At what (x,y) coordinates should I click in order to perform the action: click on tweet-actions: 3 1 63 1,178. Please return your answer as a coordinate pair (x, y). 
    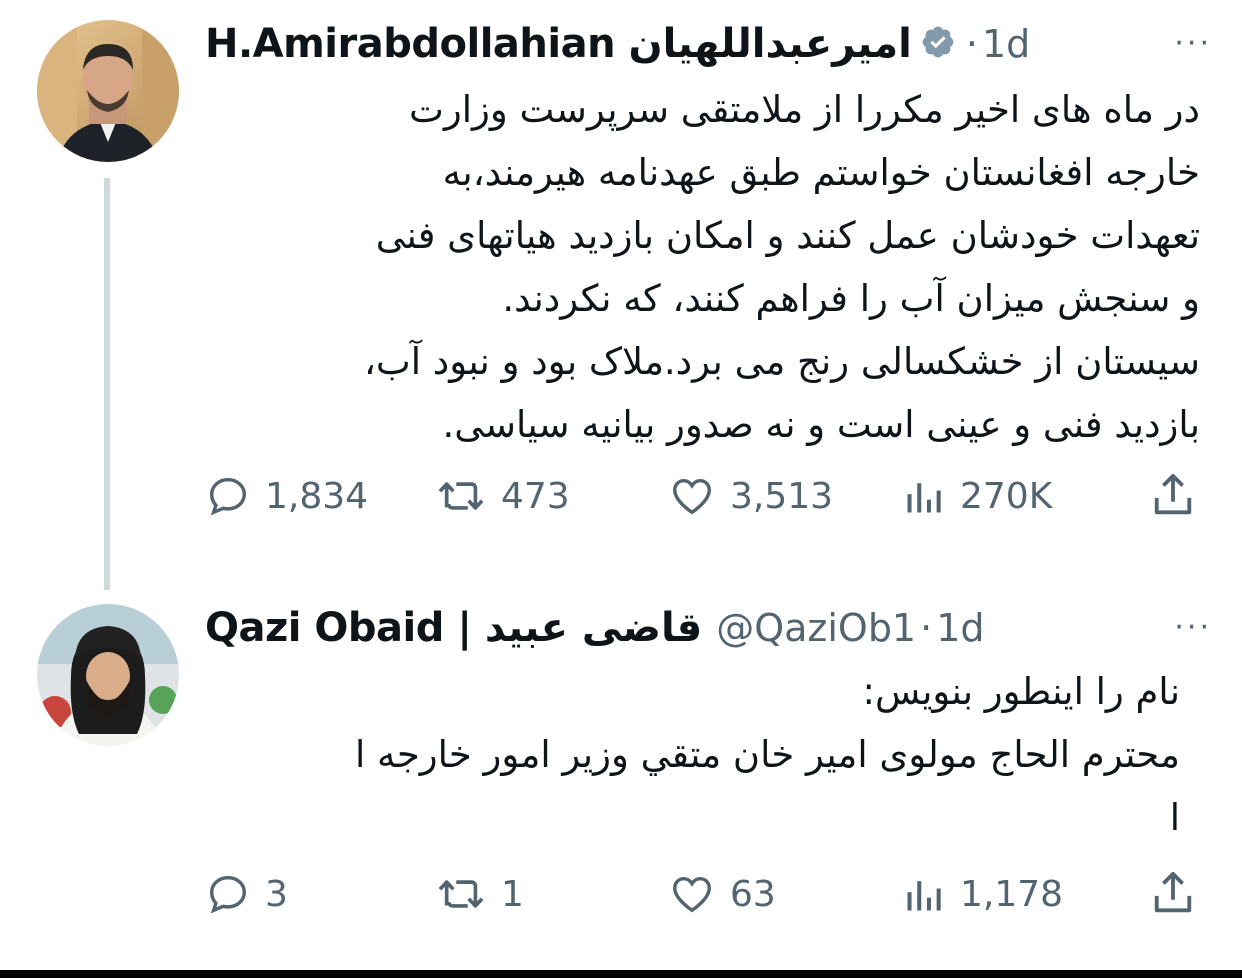
    Looking at the image, I should click on (705, 894).